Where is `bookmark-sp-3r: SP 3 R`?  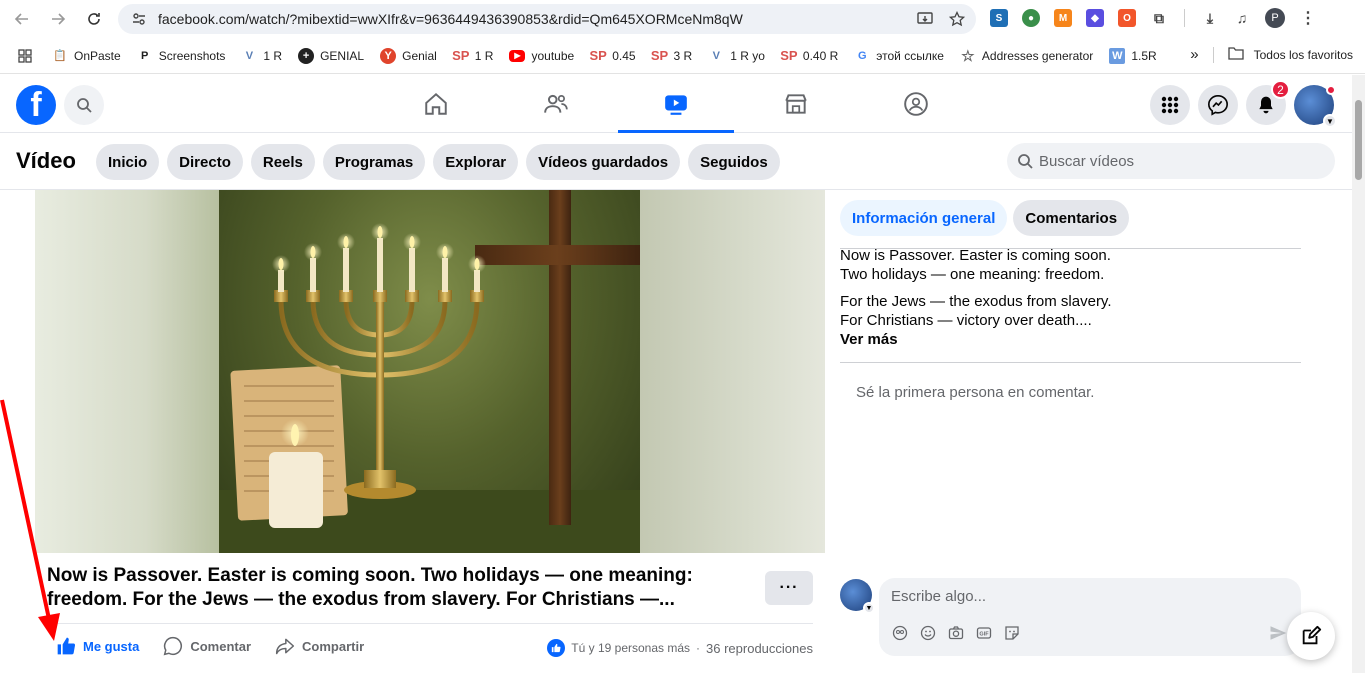 bookmark-sp-3r: SP 3 R is located at coordinates (671, 56).